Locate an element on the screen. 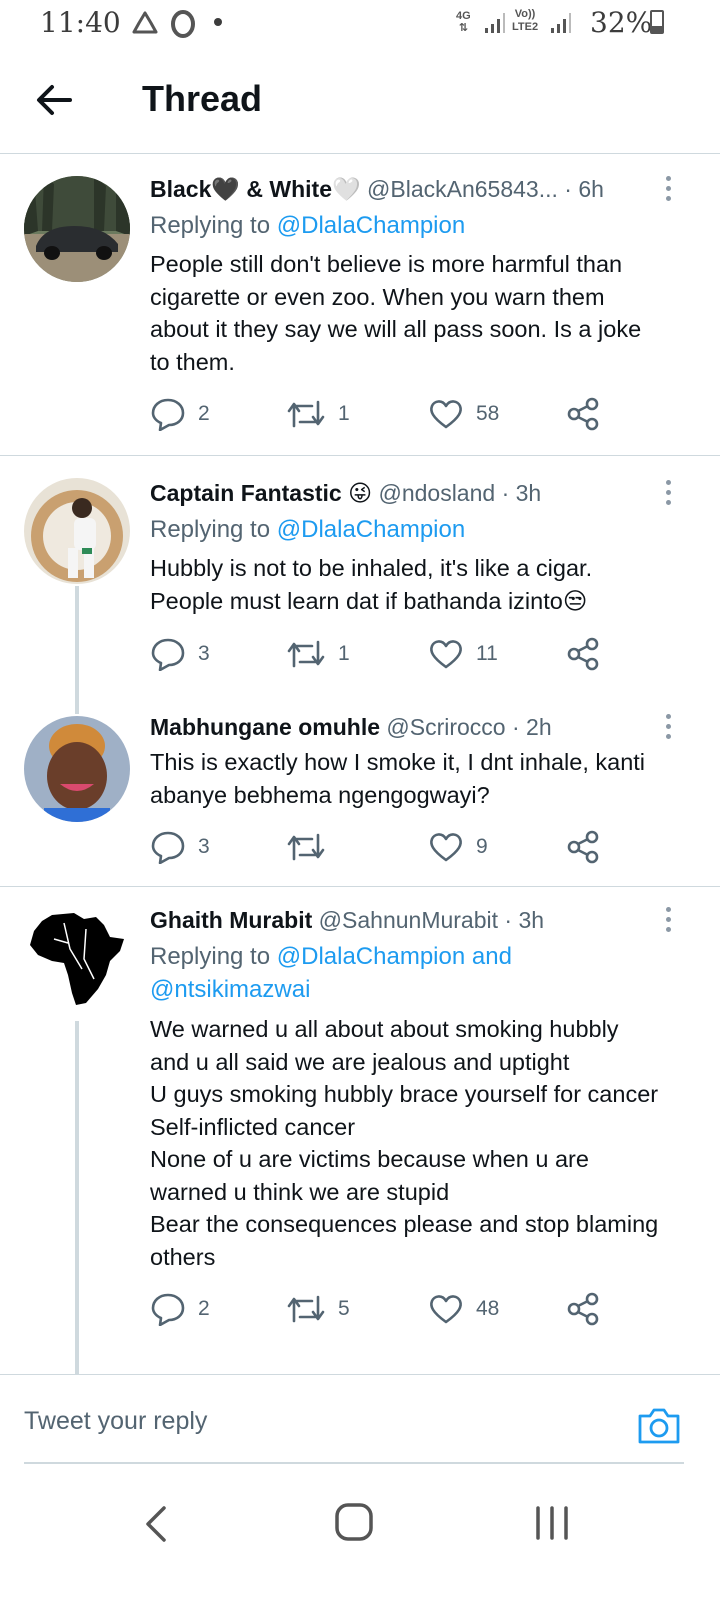 This screenshot has width=720, height=1600. like-button: 58 is located at coordinates (463, 414).